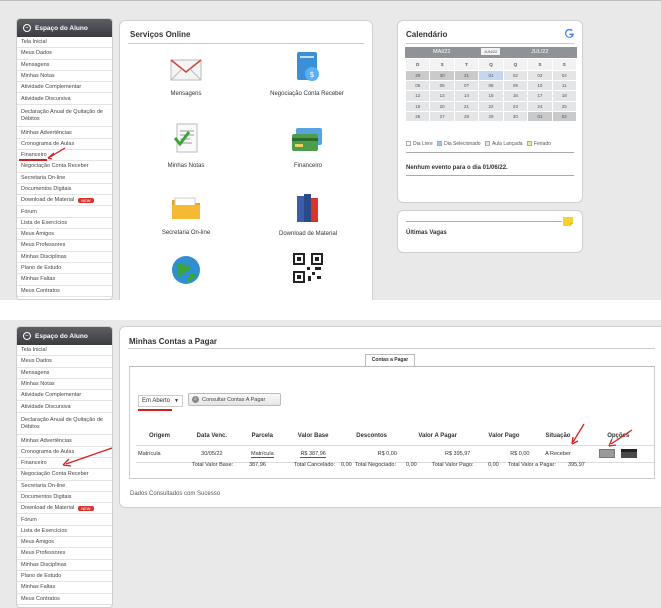  Describe the element at coordinates (607, 453) in the screenshot. I see `boleto-icon` at that location.